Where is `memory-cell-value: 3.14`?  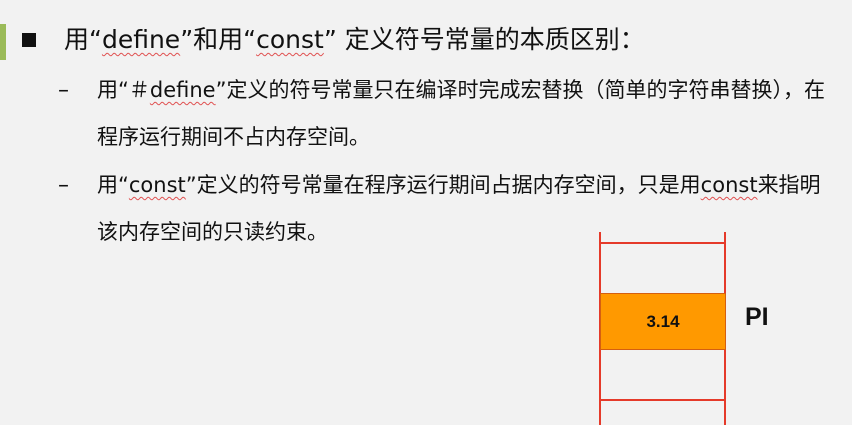 memory-cell-value: 3.14 is located at coordinates (663, 321).